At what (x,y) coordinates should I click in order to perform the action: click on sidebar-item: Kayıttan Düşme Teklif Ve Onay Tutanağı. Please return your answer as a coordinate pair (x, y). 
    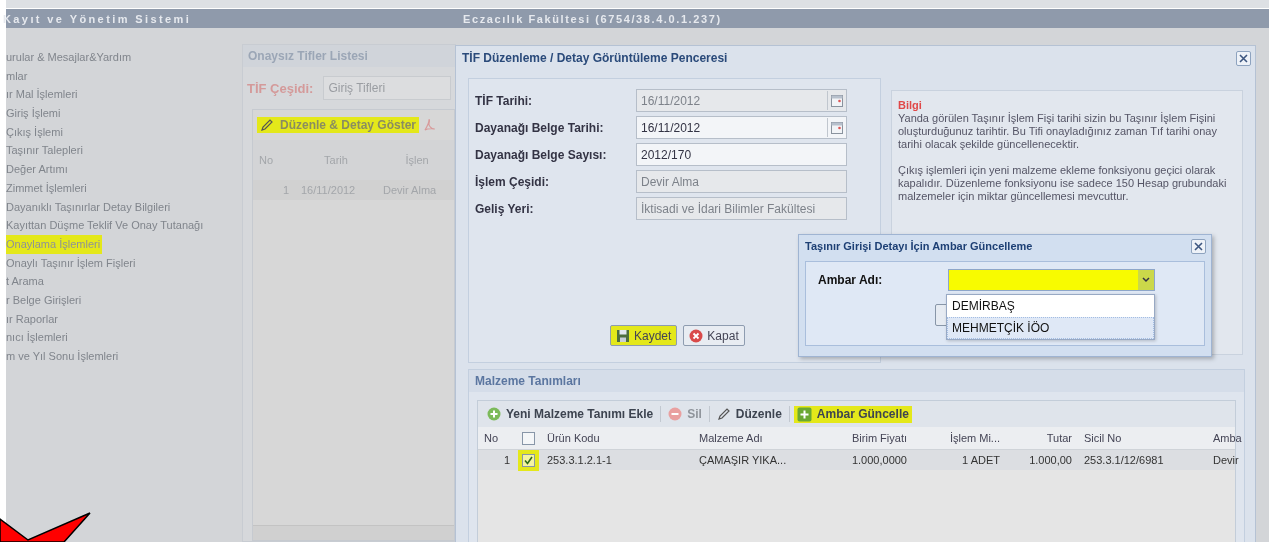
    Looking at the image, I should click on (106, 225).